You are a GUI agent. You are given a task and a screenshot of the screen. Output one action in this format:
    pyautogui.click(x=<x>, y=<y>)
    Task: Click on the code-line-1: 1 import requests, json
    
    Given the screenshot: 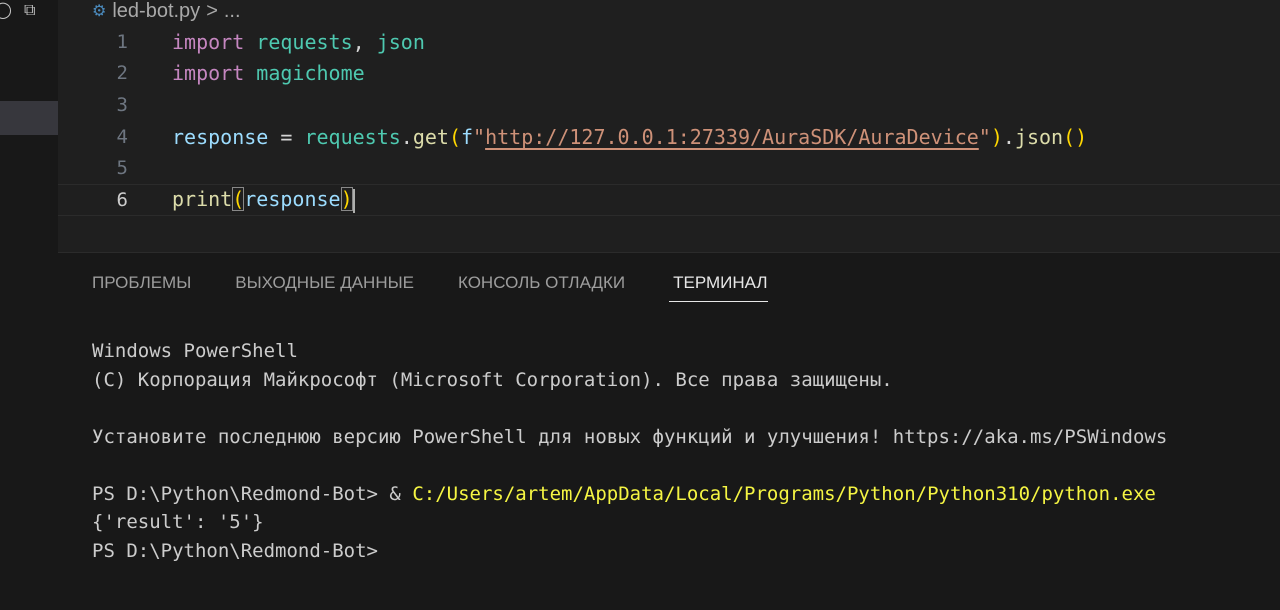 What is the action you would take?
    pyautogui.click(x=669, y=42)
    